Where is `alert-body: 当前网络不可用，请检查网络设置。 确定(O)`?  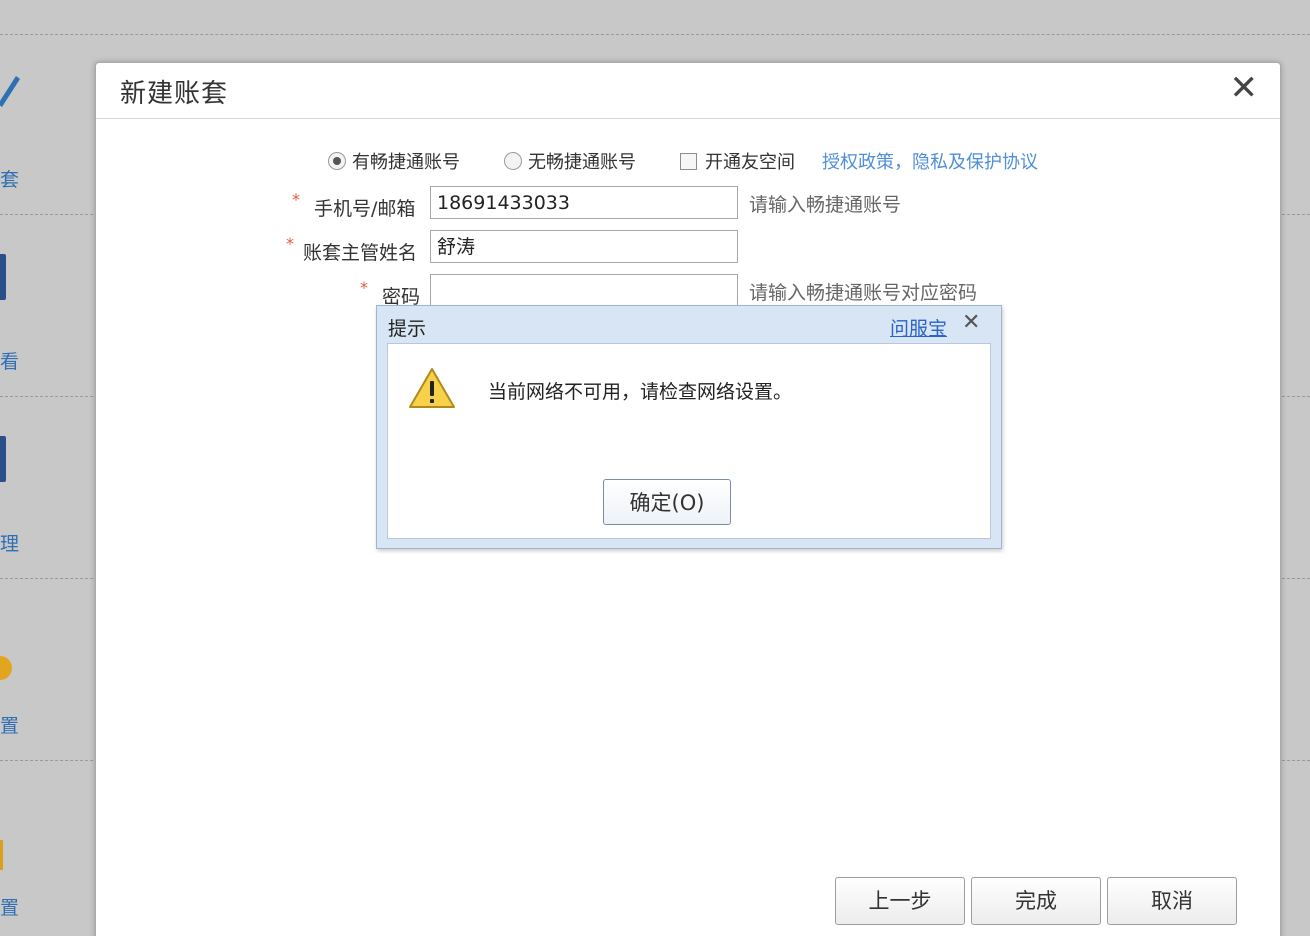
alert-body: 当前网络不可用，请检查网络设置。 确定(O) is located at coordinates (689, 441).